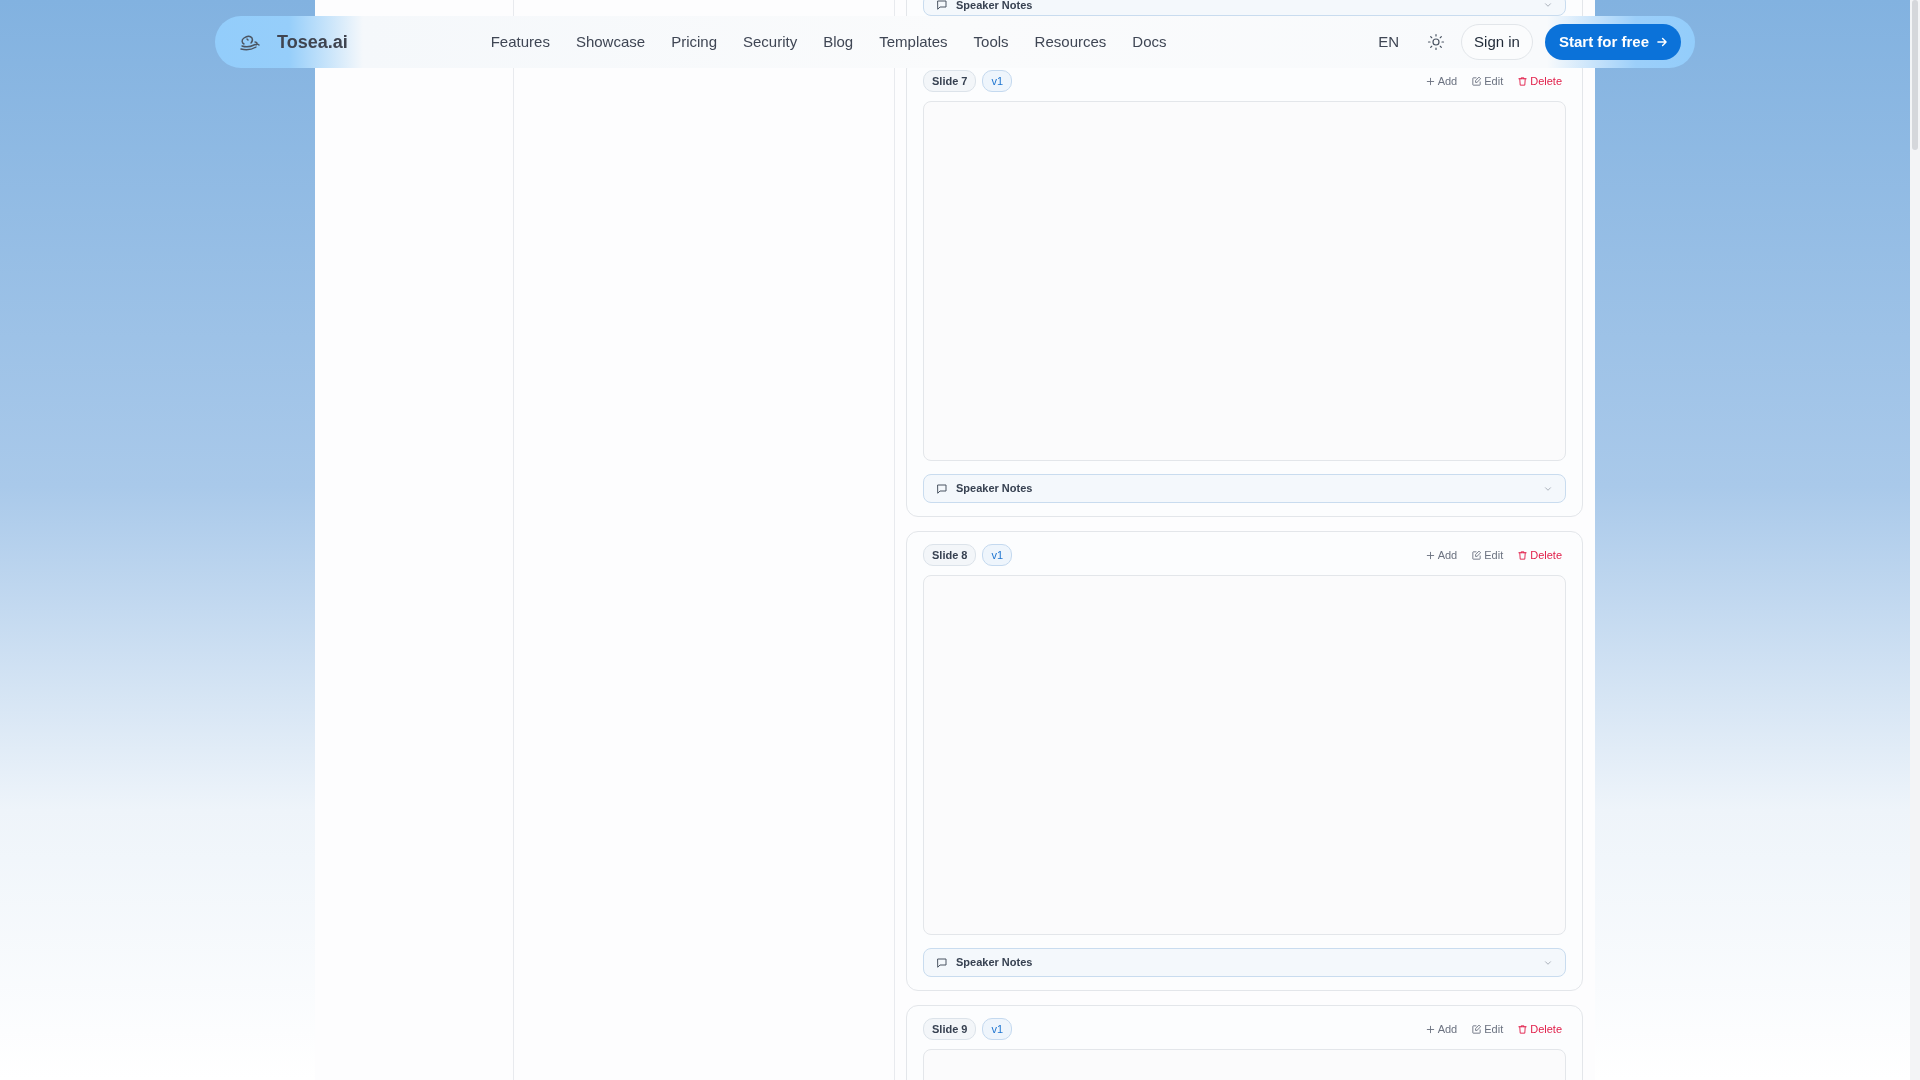 Image resolution: width=1920 pixels, height=1080 pixels. I want to click on slide-label: Slide 7, so click(950, 81).